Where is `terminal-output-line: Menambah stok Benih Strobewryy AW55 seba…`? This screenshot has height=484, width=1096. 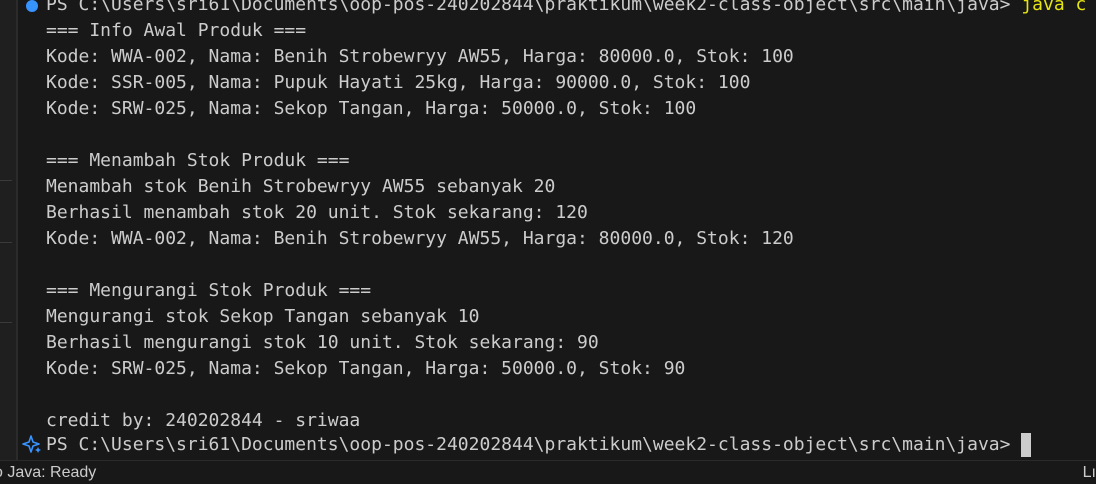 terminal-output-line: Menambah stok Benih Strobewryy AW55 seba… is located at coordinates (301, 186).